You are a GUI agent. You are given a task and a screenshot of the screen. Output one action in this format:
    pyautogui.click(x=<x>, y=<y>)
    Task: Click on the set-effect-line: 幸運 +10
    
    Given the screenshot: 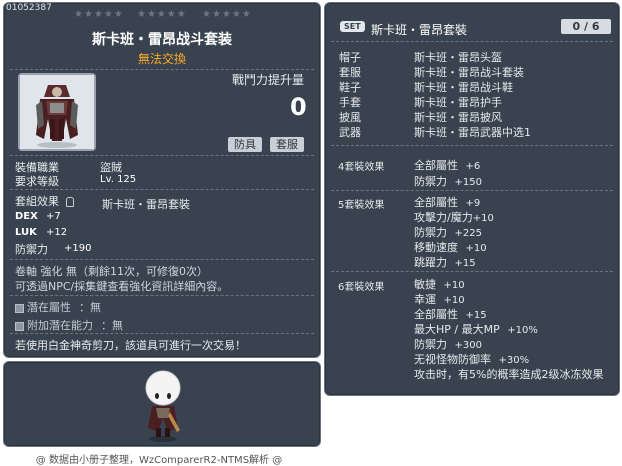 What is the action you would take?
    pyautogui.click(x=439, y=299)
    